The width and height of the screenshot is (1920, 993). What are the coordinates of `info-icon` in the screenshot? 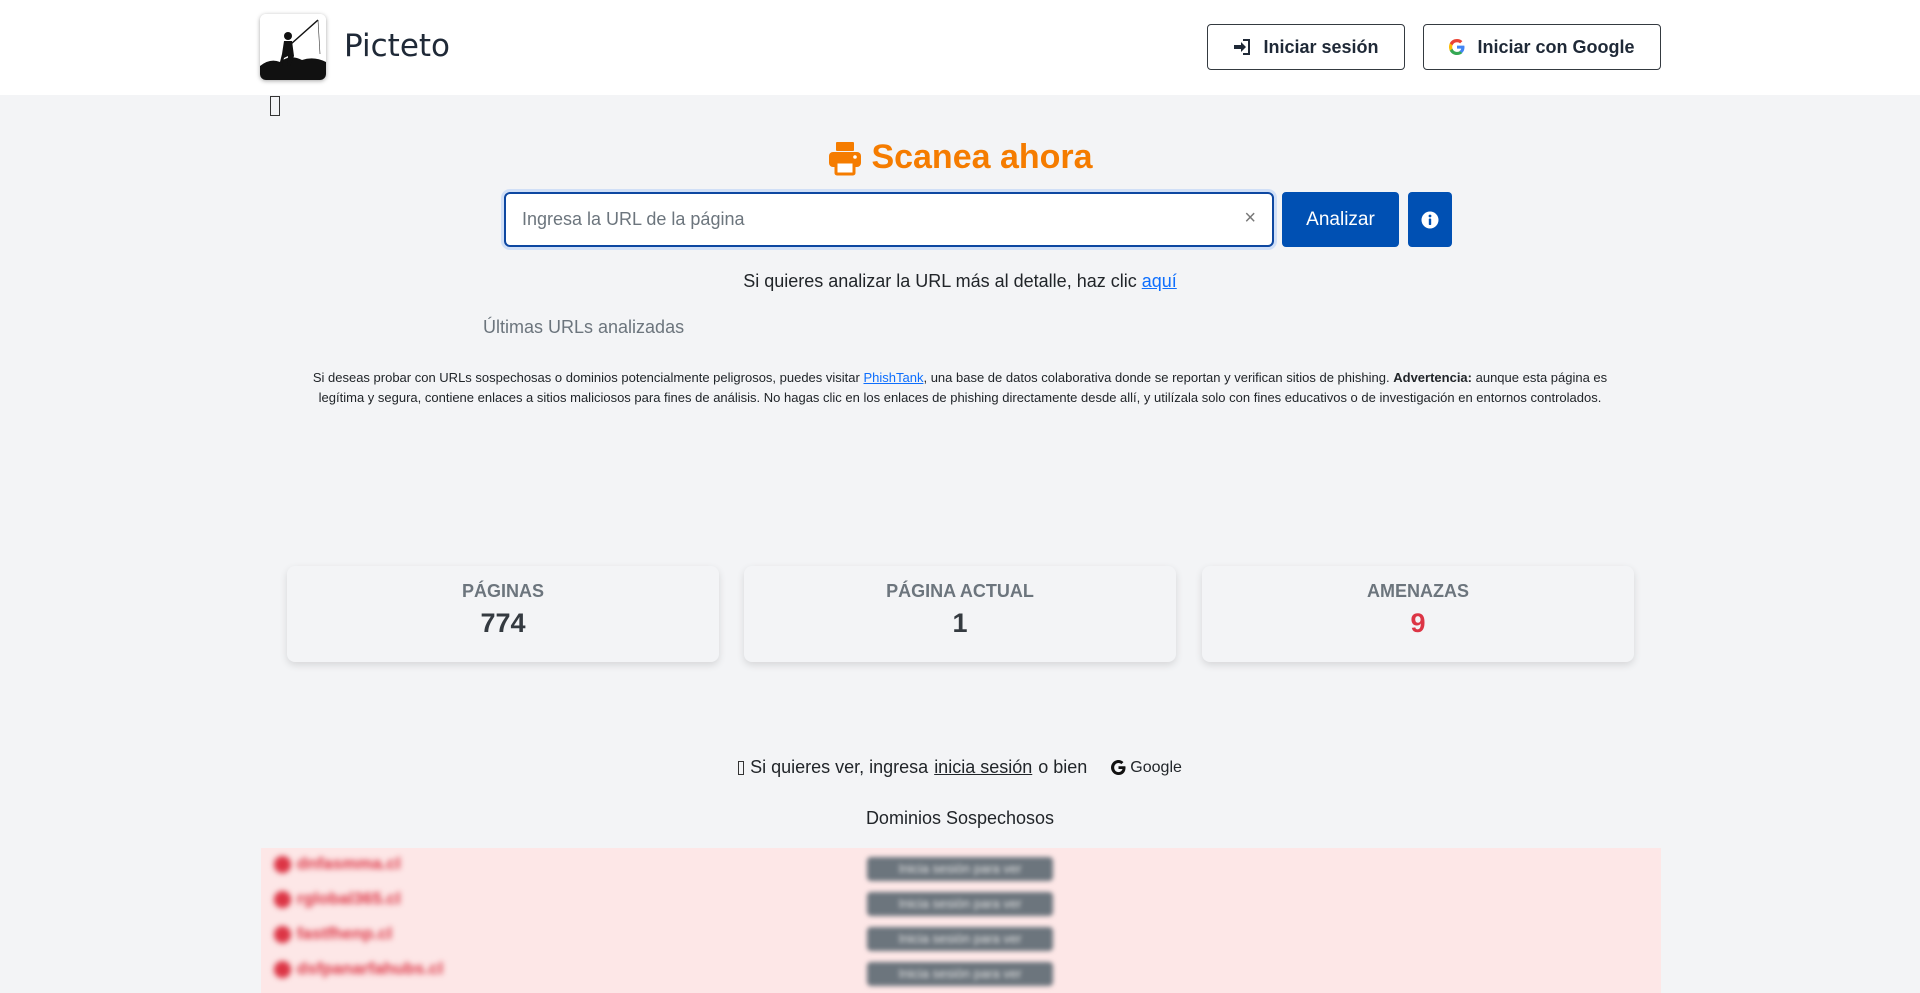 It's located at (1430, 219).